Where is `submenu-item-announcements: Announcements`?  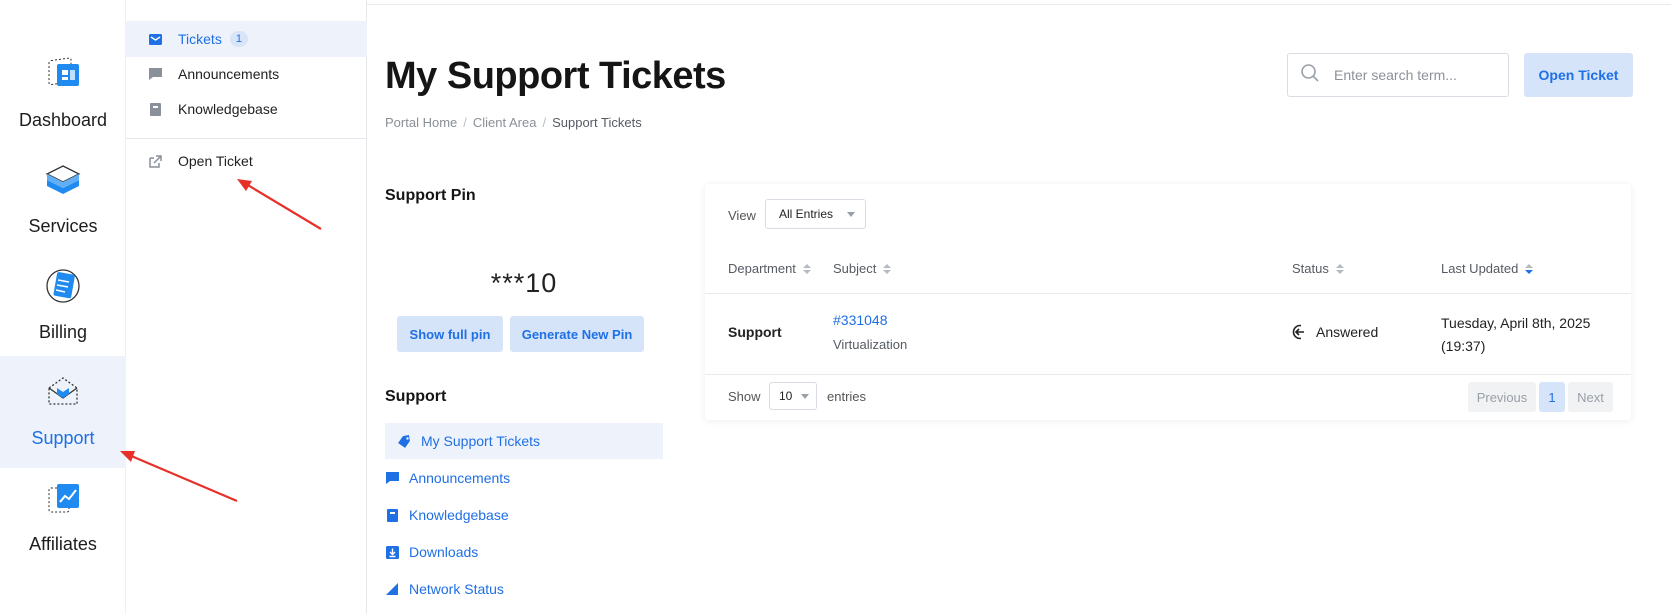
submenu-item-announcements: Announcements is located at coordinates (246, 74).